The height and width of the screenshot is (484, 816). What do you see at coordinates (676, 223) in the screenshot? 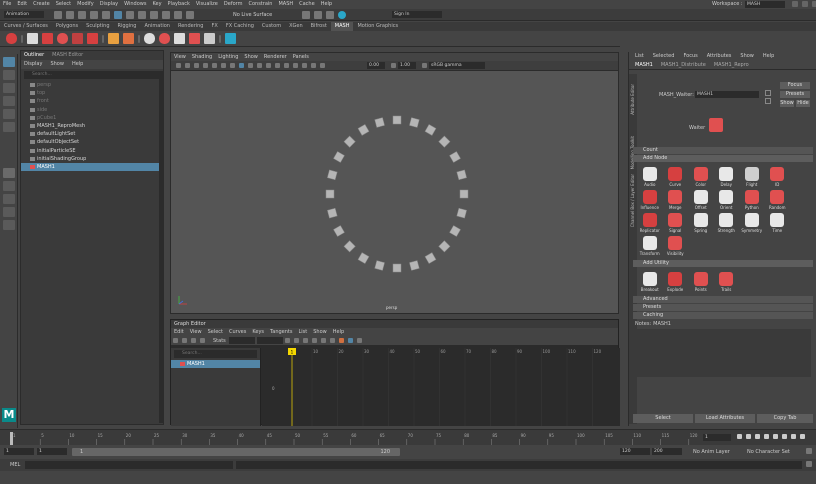
I see `mash-node-signal: Signal` at bounding box center [676, 223].